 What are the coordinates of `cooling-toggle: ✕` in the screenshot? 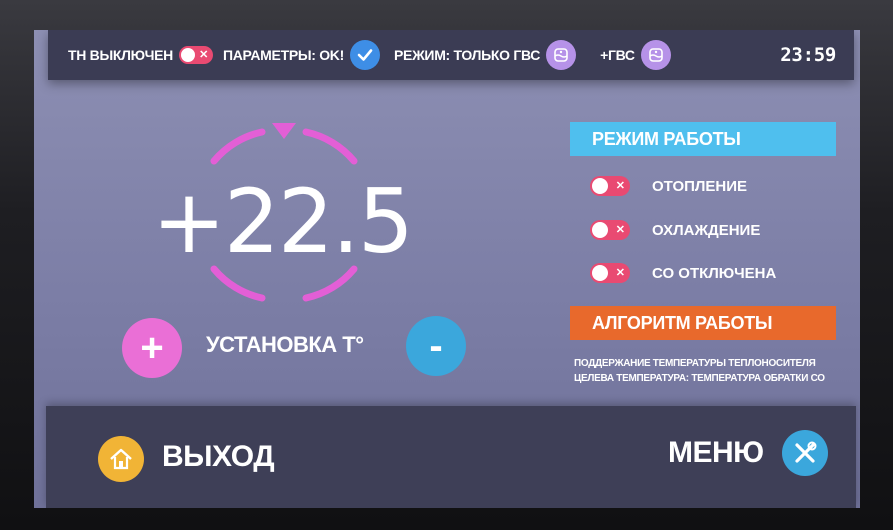 It's located at (610, 230).